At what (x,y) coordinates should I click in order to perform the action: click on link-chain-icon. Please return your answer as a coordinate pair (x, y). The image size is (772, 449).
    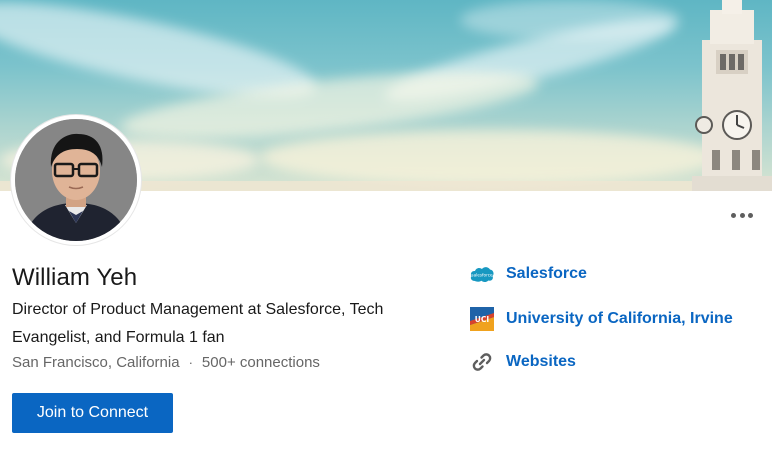
    Looking at the image, I should click on (482, 362).